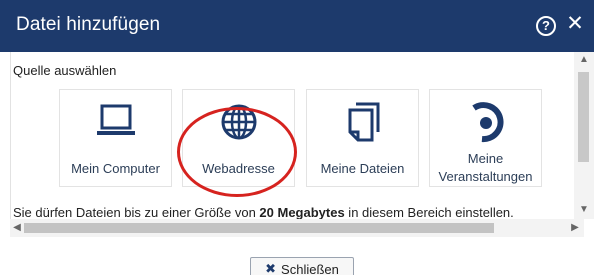 The height and width of the screenshot is (275, 594). I want to click on tile-my-files: Meine Dateien, so click(362, 138).